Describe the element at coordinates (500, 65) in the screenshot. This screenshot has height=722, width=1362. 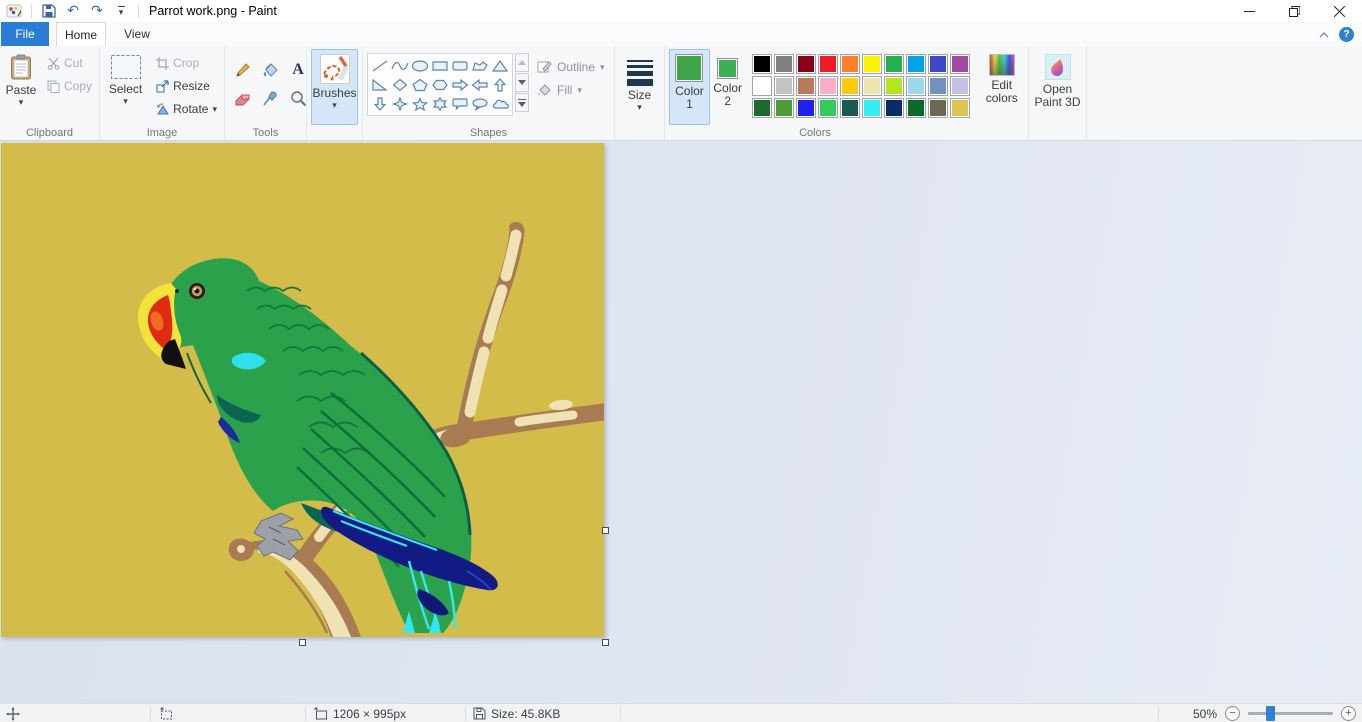
I see `shape-triangle` at that location.